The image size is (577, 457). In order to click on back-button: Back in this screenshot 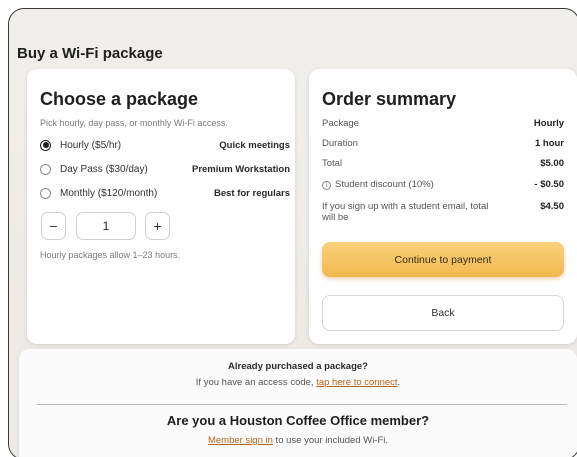, I will do `click(443, 313)`.